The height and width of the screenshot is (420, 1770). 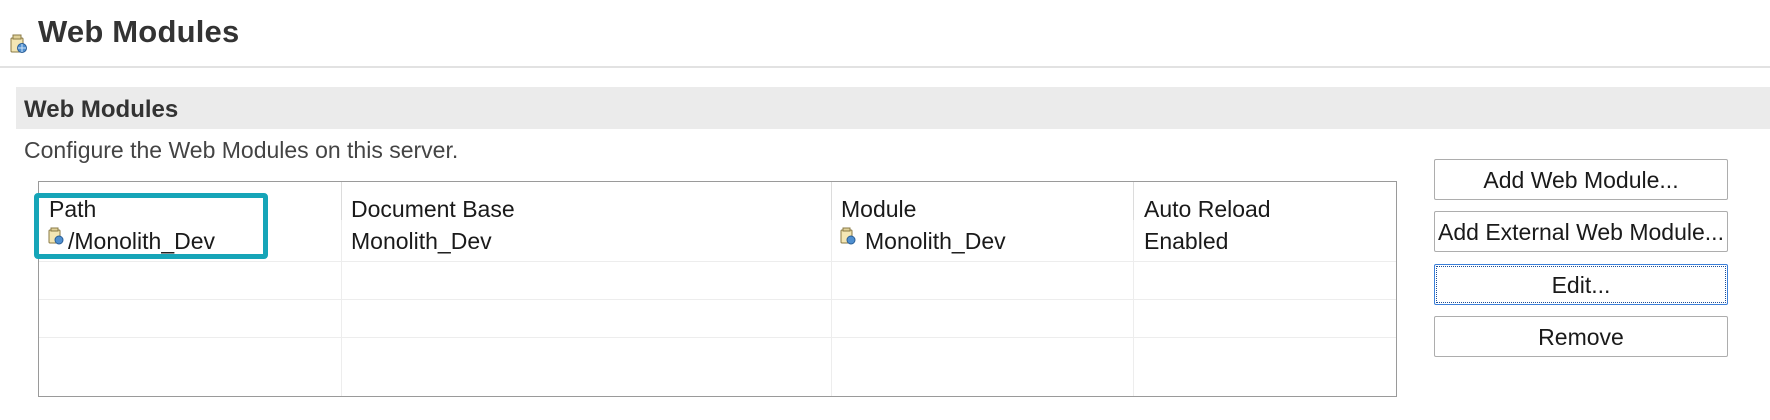 What do you see at coordinates (1186, 241) in the screenshot?
I see `auto-reload-value: Enabled` at bounding box center [1186, 241].